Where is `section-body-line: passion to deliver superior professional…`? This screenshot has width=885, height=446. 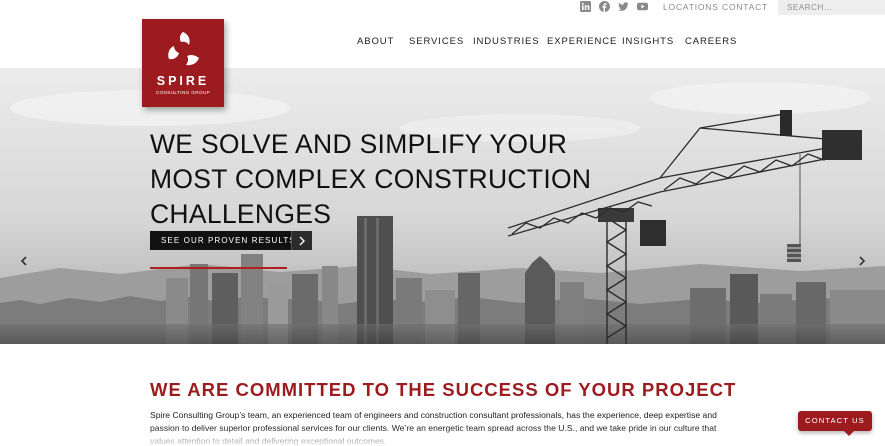
section-body-line: passion to deliver superior professional… is located at coordinates (433, 428).